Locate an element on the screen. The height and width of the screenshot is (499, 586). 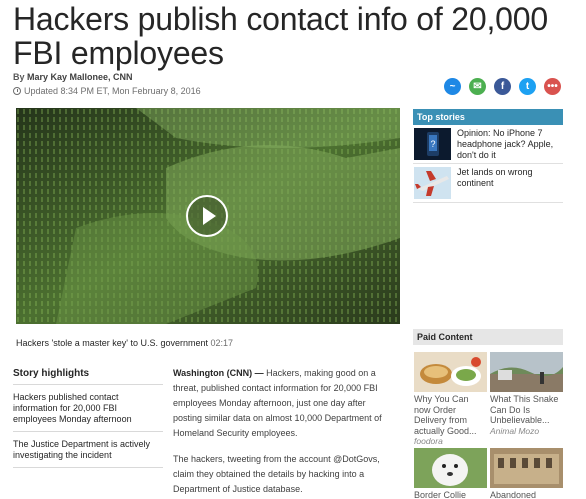
paid-item: Abandoned is located at coordinates (526, 473).